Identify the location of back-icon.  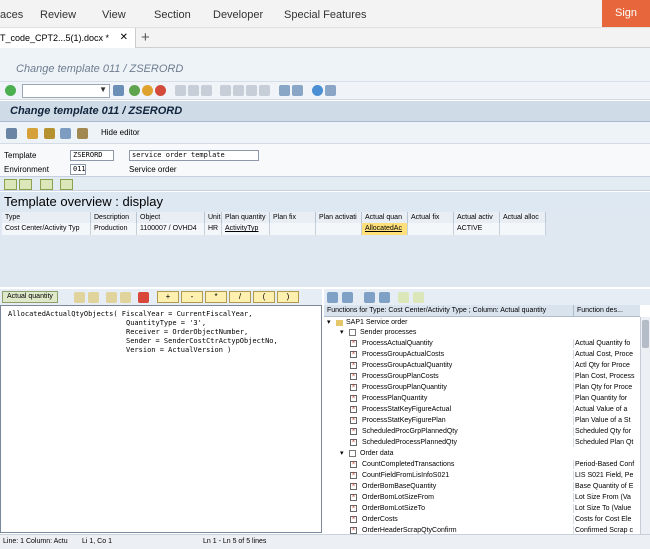
(134, 90).